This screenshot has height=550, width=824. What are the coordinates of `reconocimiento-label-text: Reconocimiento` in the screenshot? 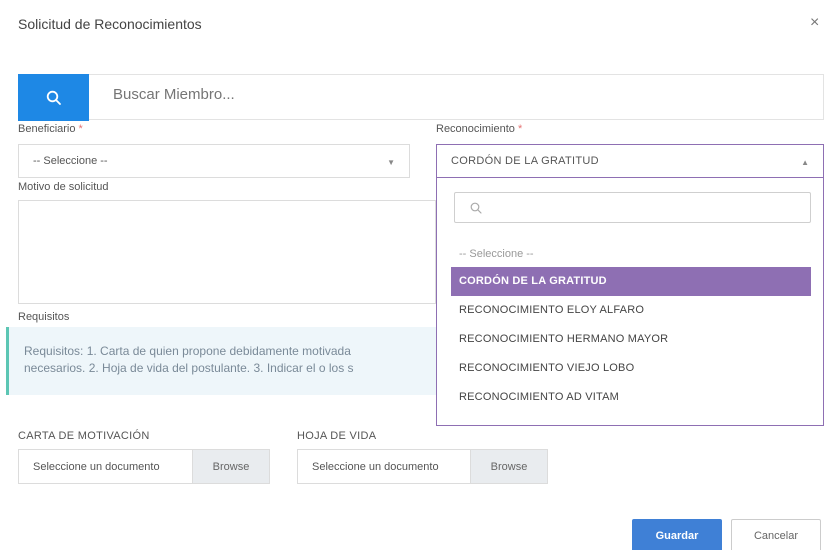 It's located at (475, 129).